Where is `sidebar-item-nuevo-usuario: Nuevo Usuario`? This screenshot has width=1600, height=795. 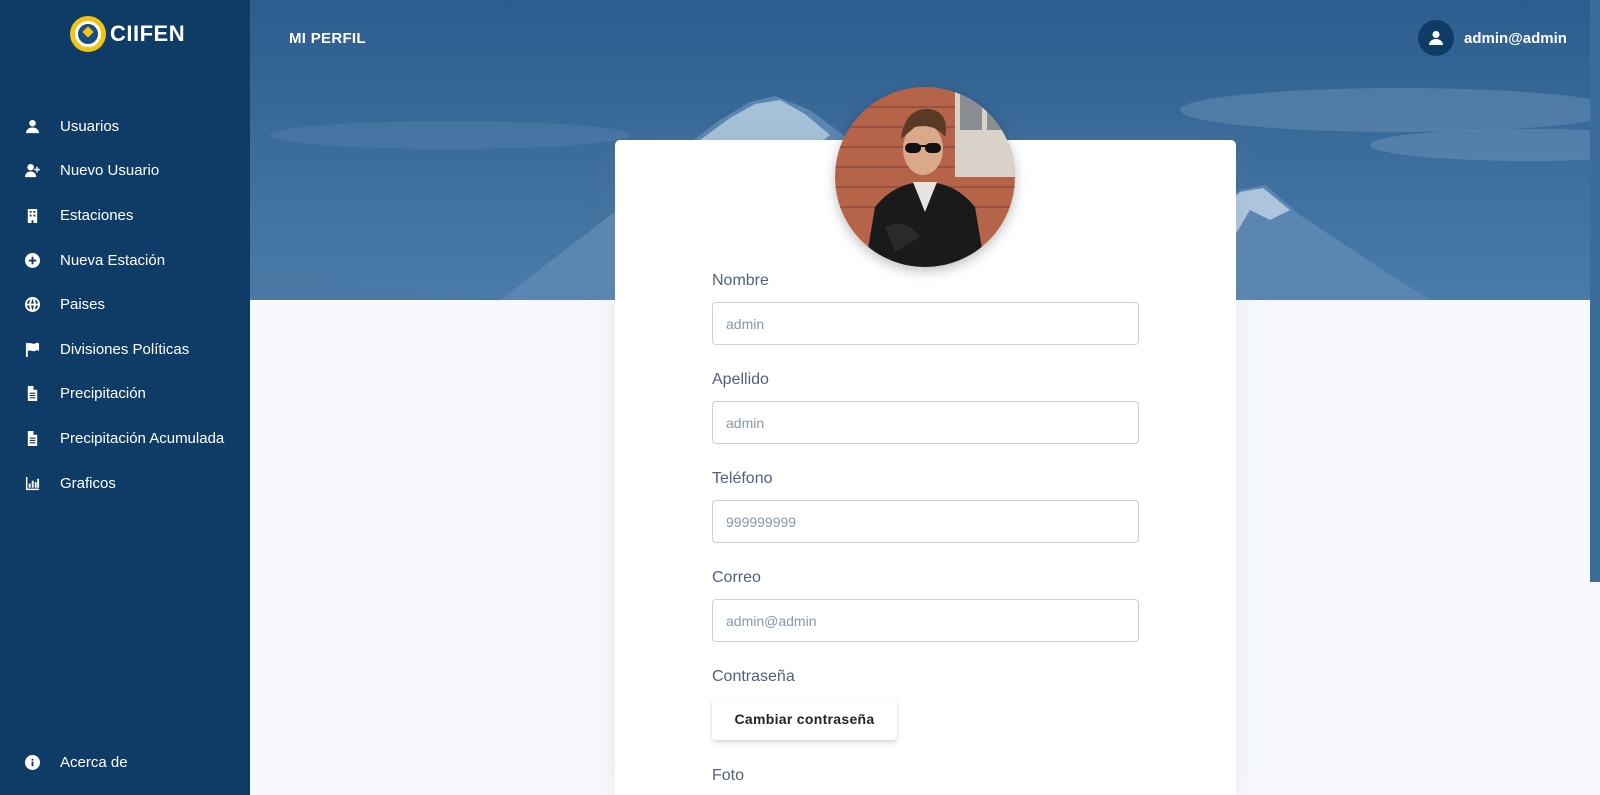
sidebar-item-nuevo-usuario: Nuevo Usuario is located at coordinates (125, 171).